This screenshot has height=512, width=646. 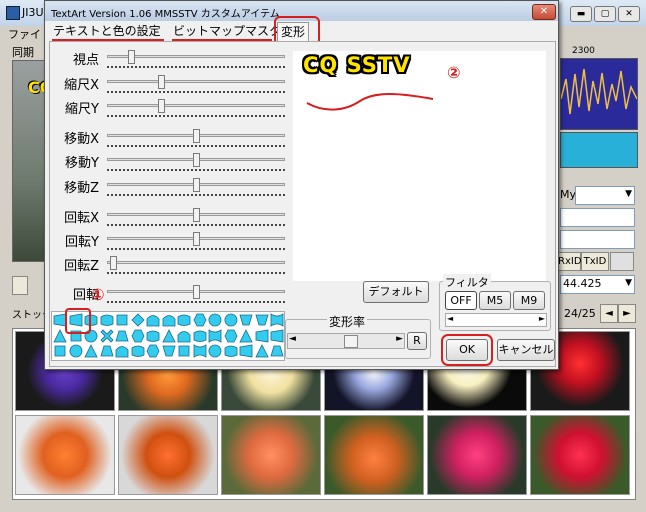 I want to click on transform-rate-scrollbar: ◄ ►, so click(x=346, y=341).